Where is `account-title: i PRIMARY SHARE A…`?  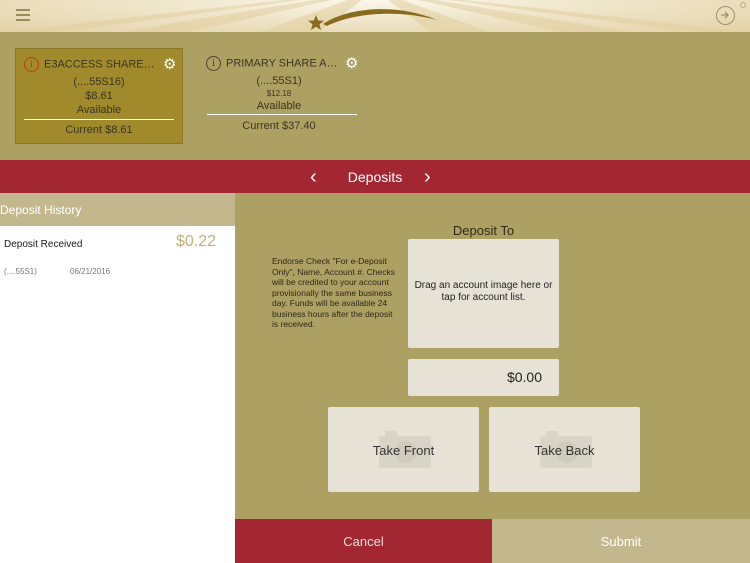
account-title: i PRIMARY SHARE A… is located at coordinates (282, 64).